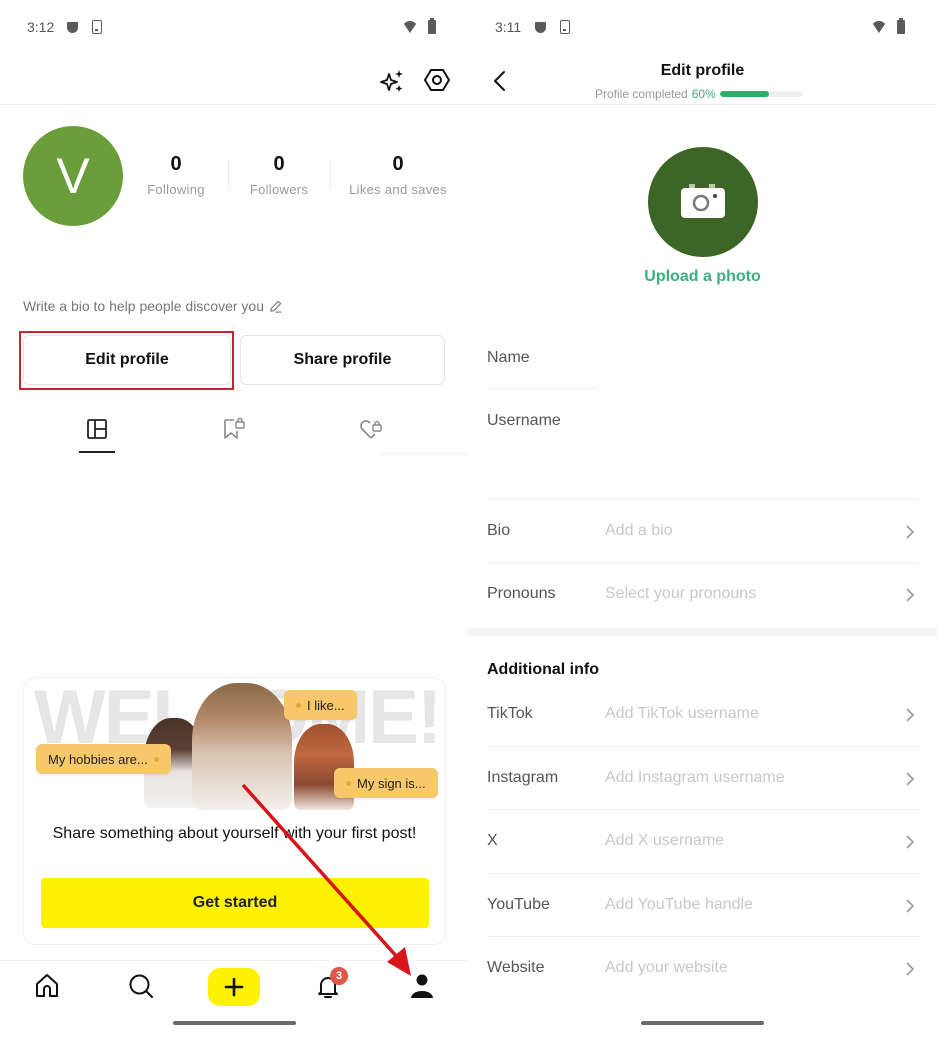 This screenshot has width=937, height=1038. What do you see at coordinates (234, 82) in the screenshot?
I see `profile-top-bar` at bounding box center [234, 82].